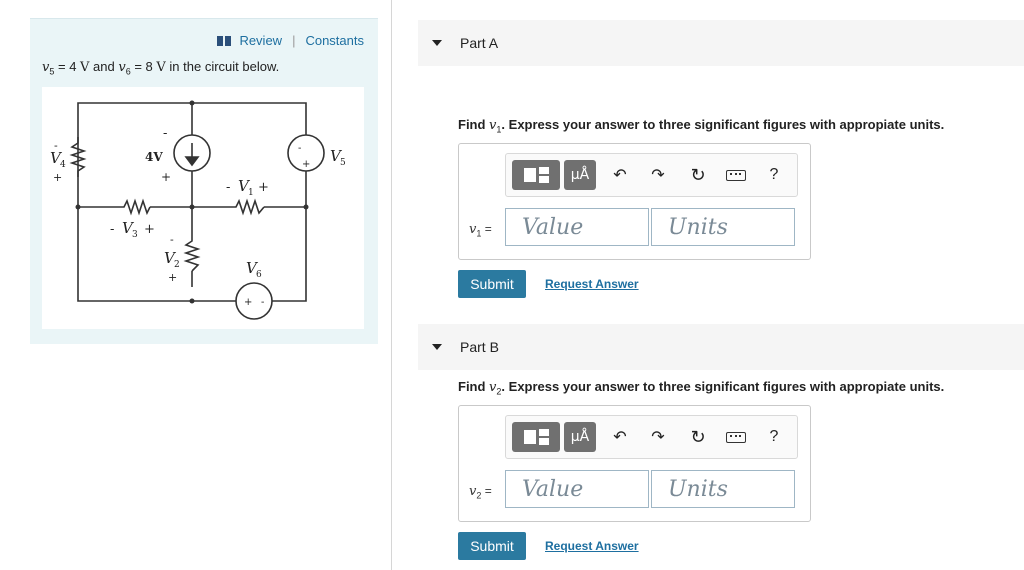  I want to click on v6-source, so click(254, 301).